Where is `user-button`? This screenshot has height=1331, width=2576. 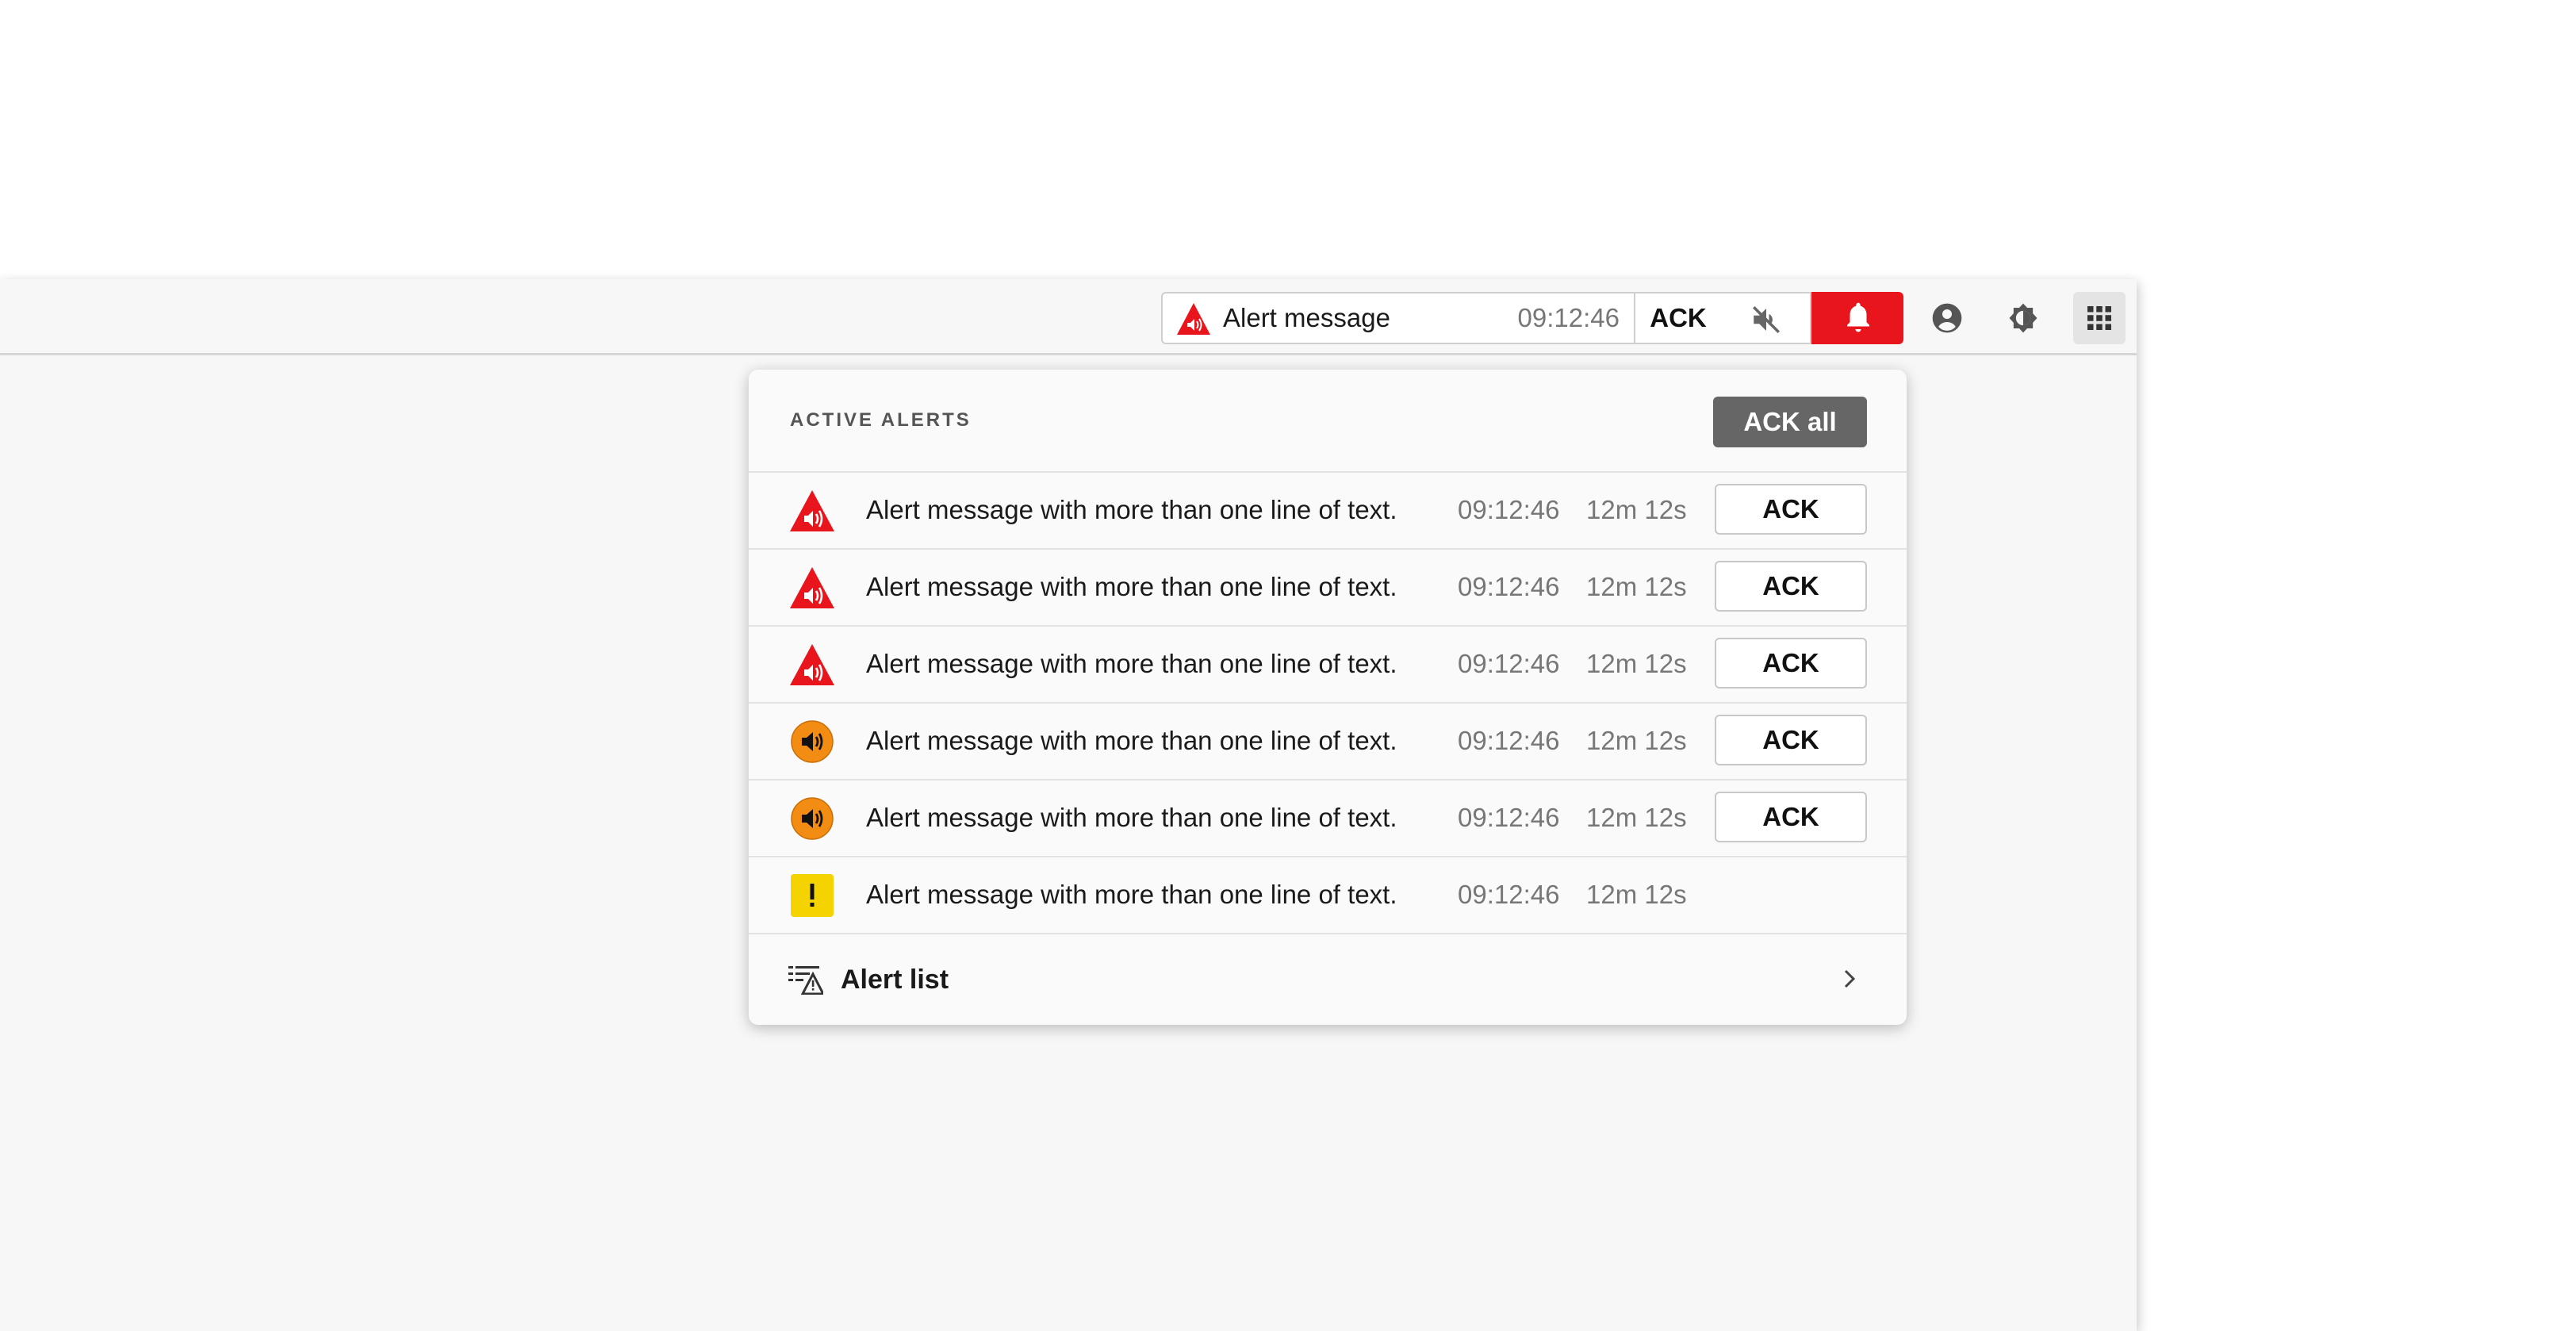 user-button is located at coordinates (1947, 318).